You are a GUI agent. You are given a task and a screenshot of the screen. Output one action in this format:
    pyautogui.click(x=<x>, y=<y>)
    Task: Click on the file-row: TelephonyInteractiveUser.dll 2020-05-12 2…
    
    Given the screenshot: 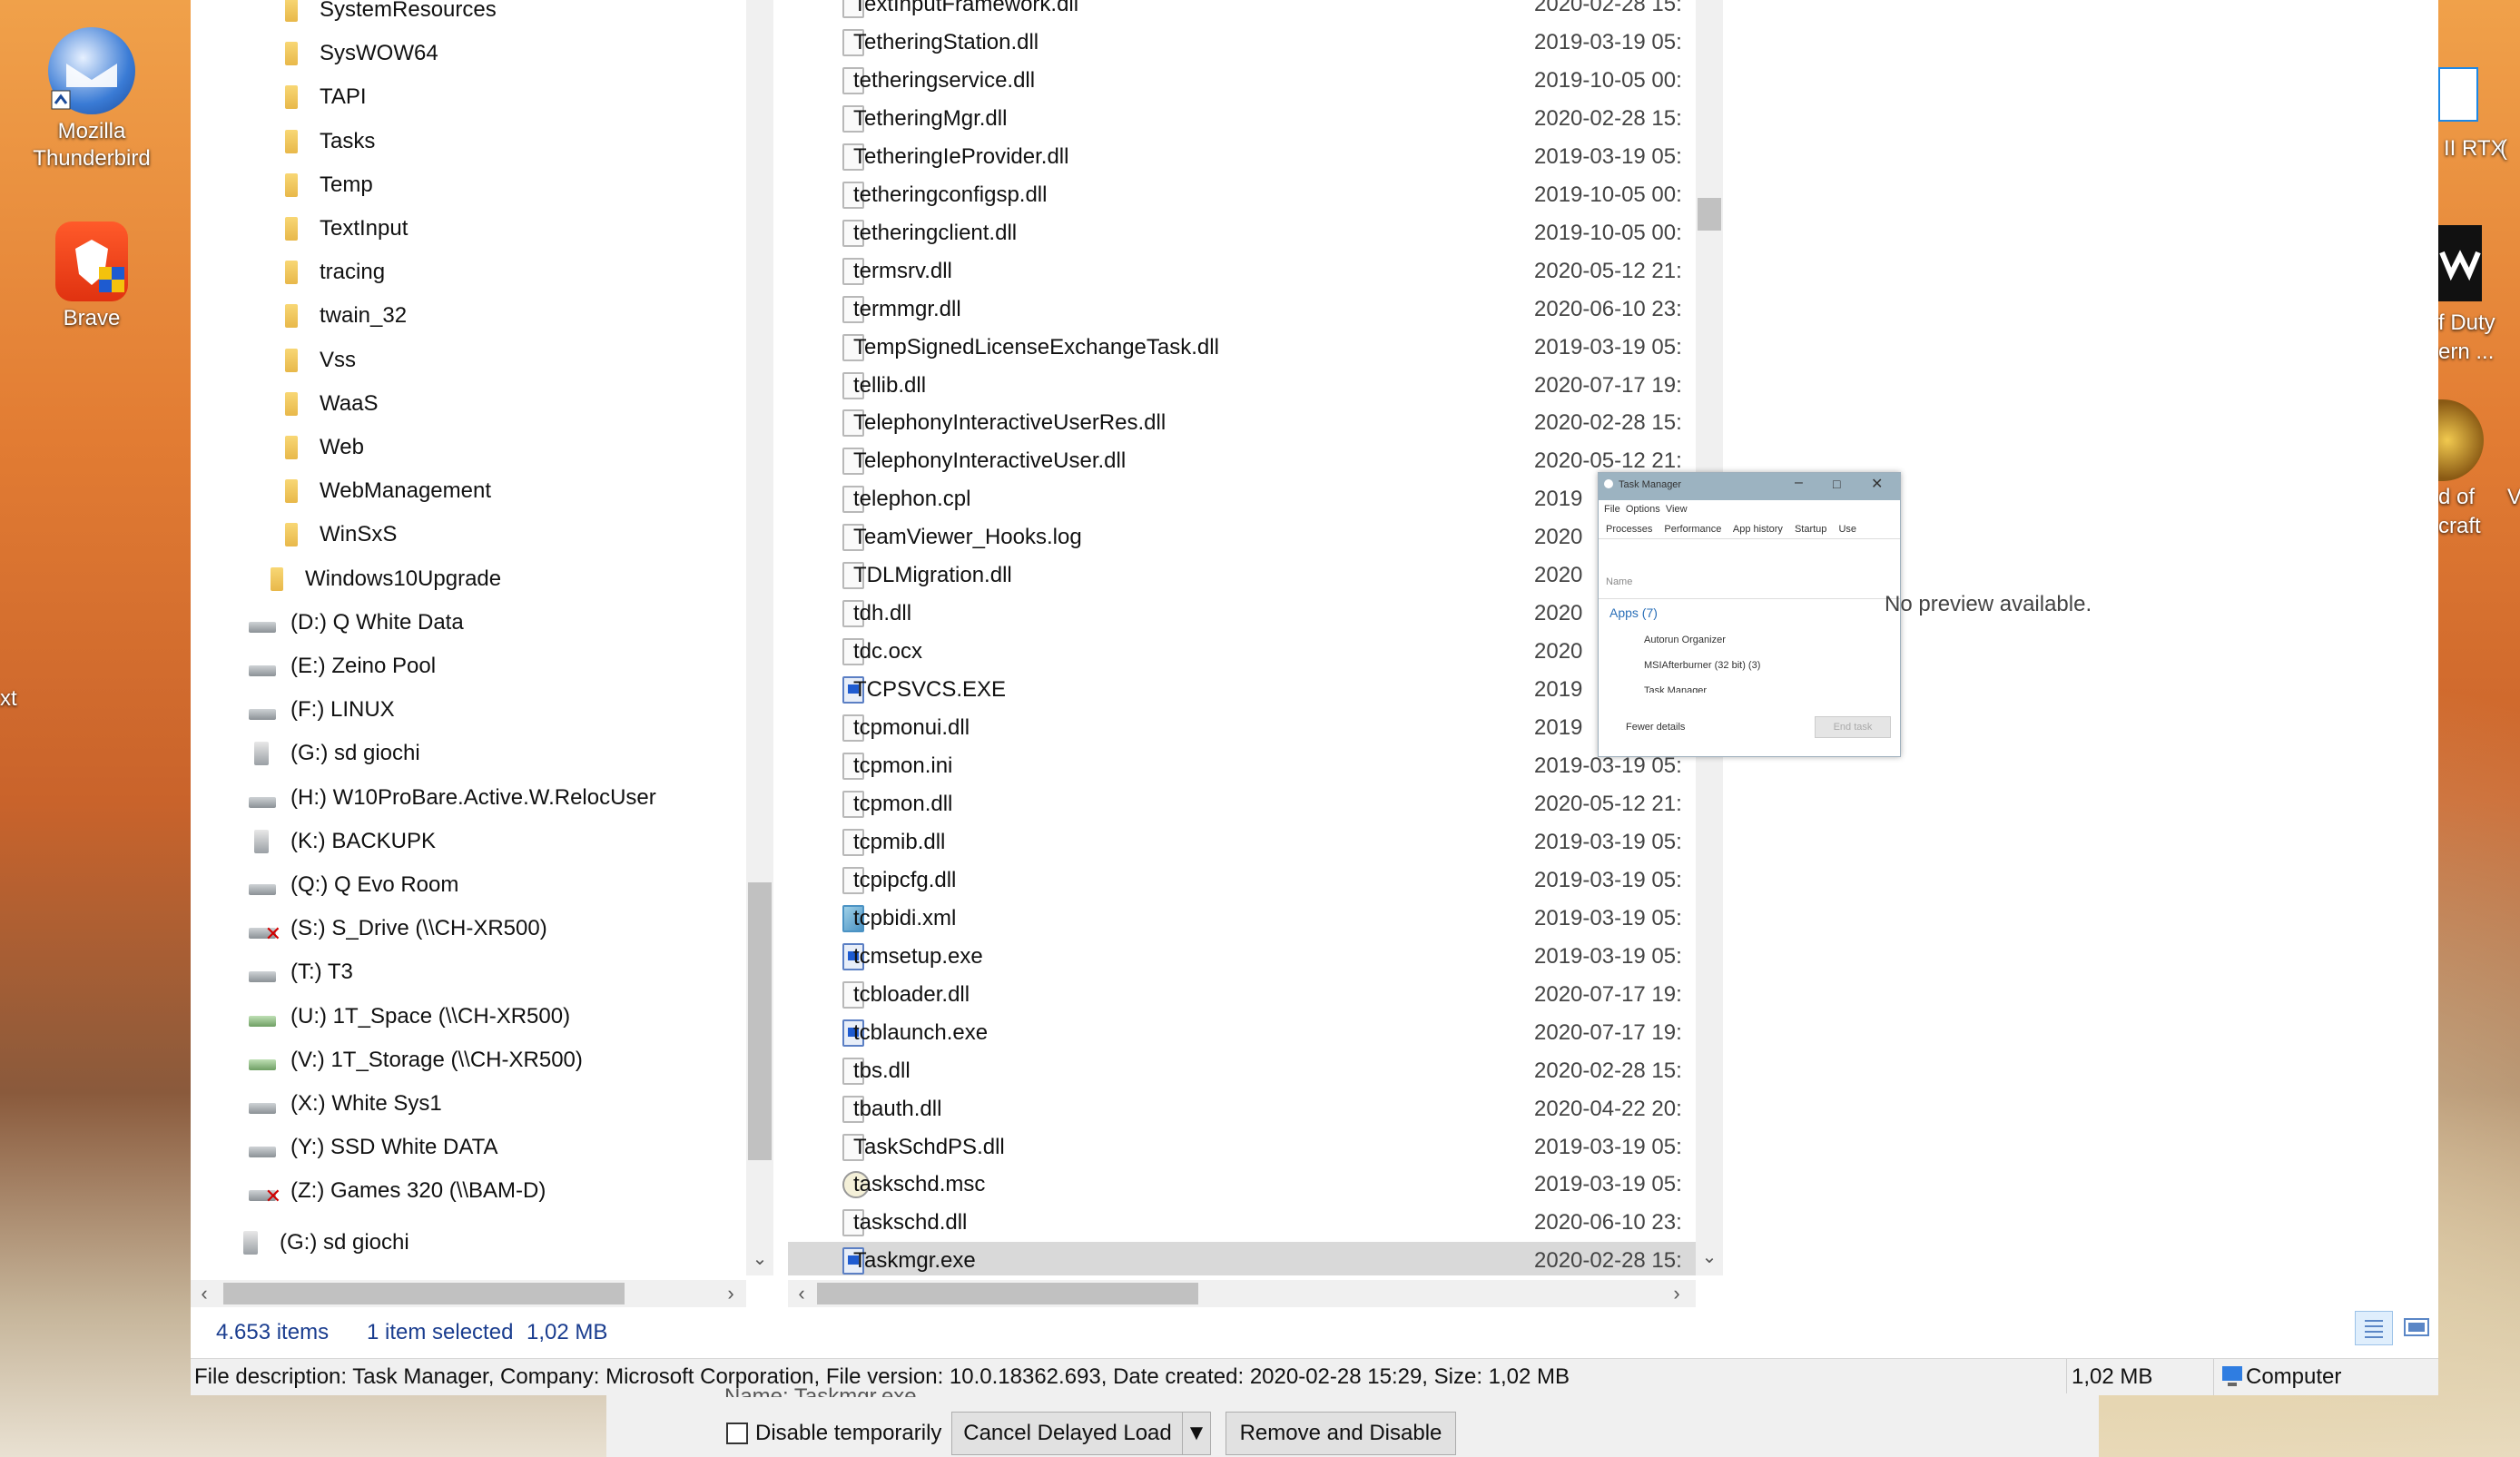 What is the action you would take?
    pyautogui.click(x=1242, y=461)
    